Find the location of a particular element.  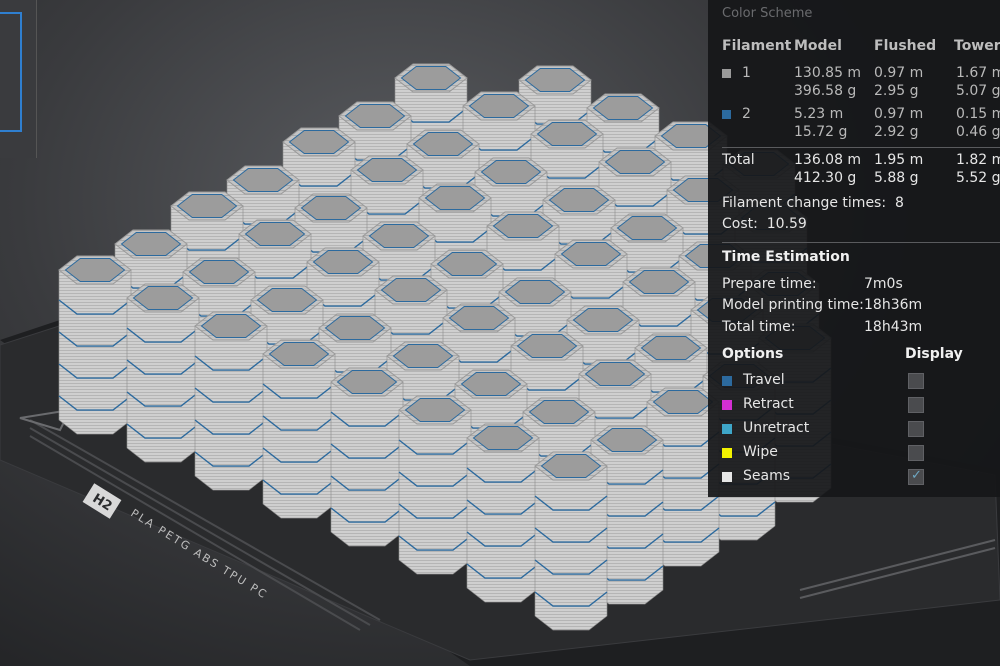

option-unretract-label: Unretract is located at coordinates (776, 428).